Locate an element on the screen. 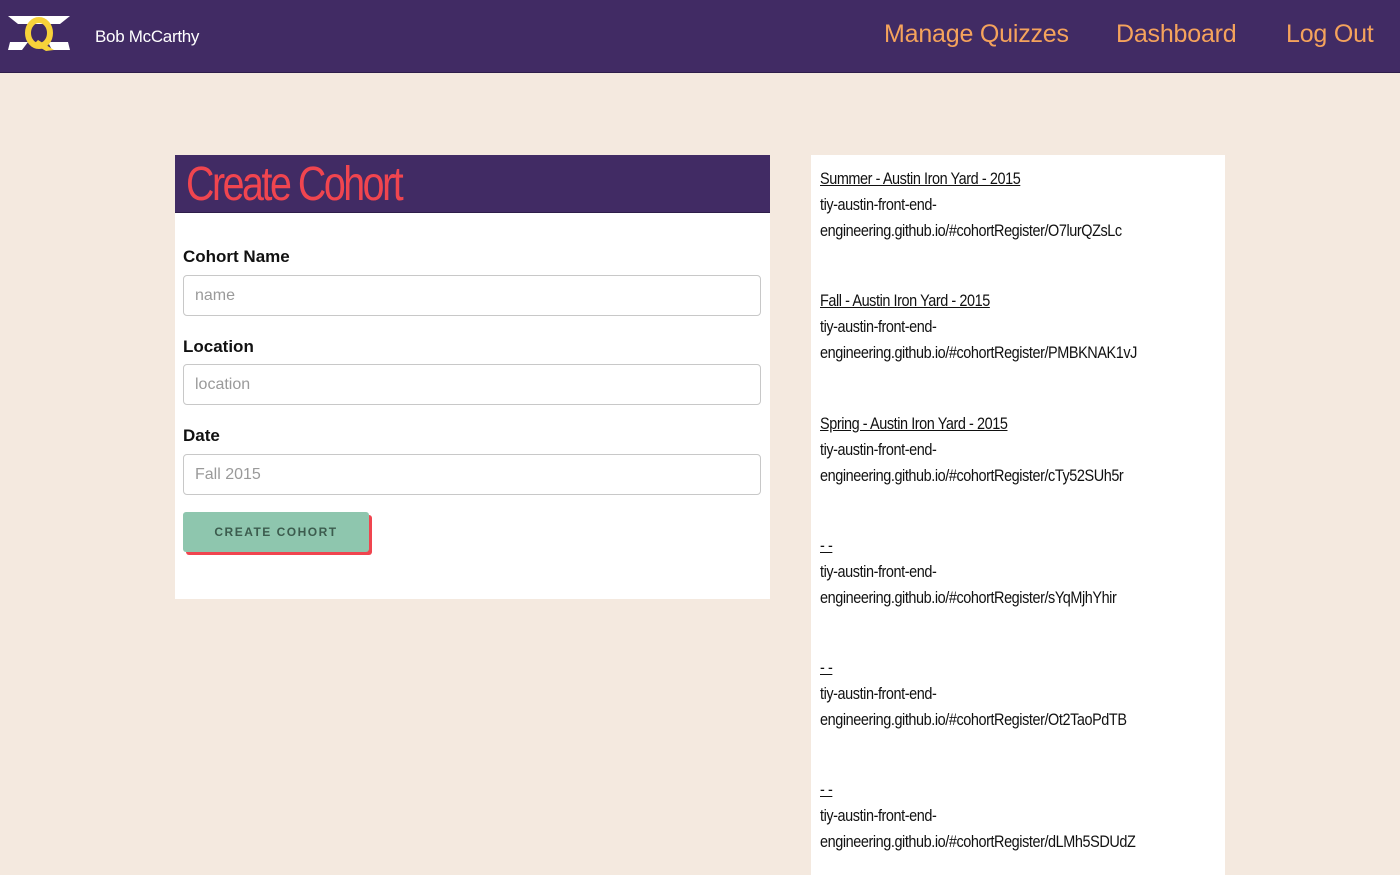  cohort-title-link: Fall - Austin Iron Yard - 2015 is located at coordinates (990, 301).